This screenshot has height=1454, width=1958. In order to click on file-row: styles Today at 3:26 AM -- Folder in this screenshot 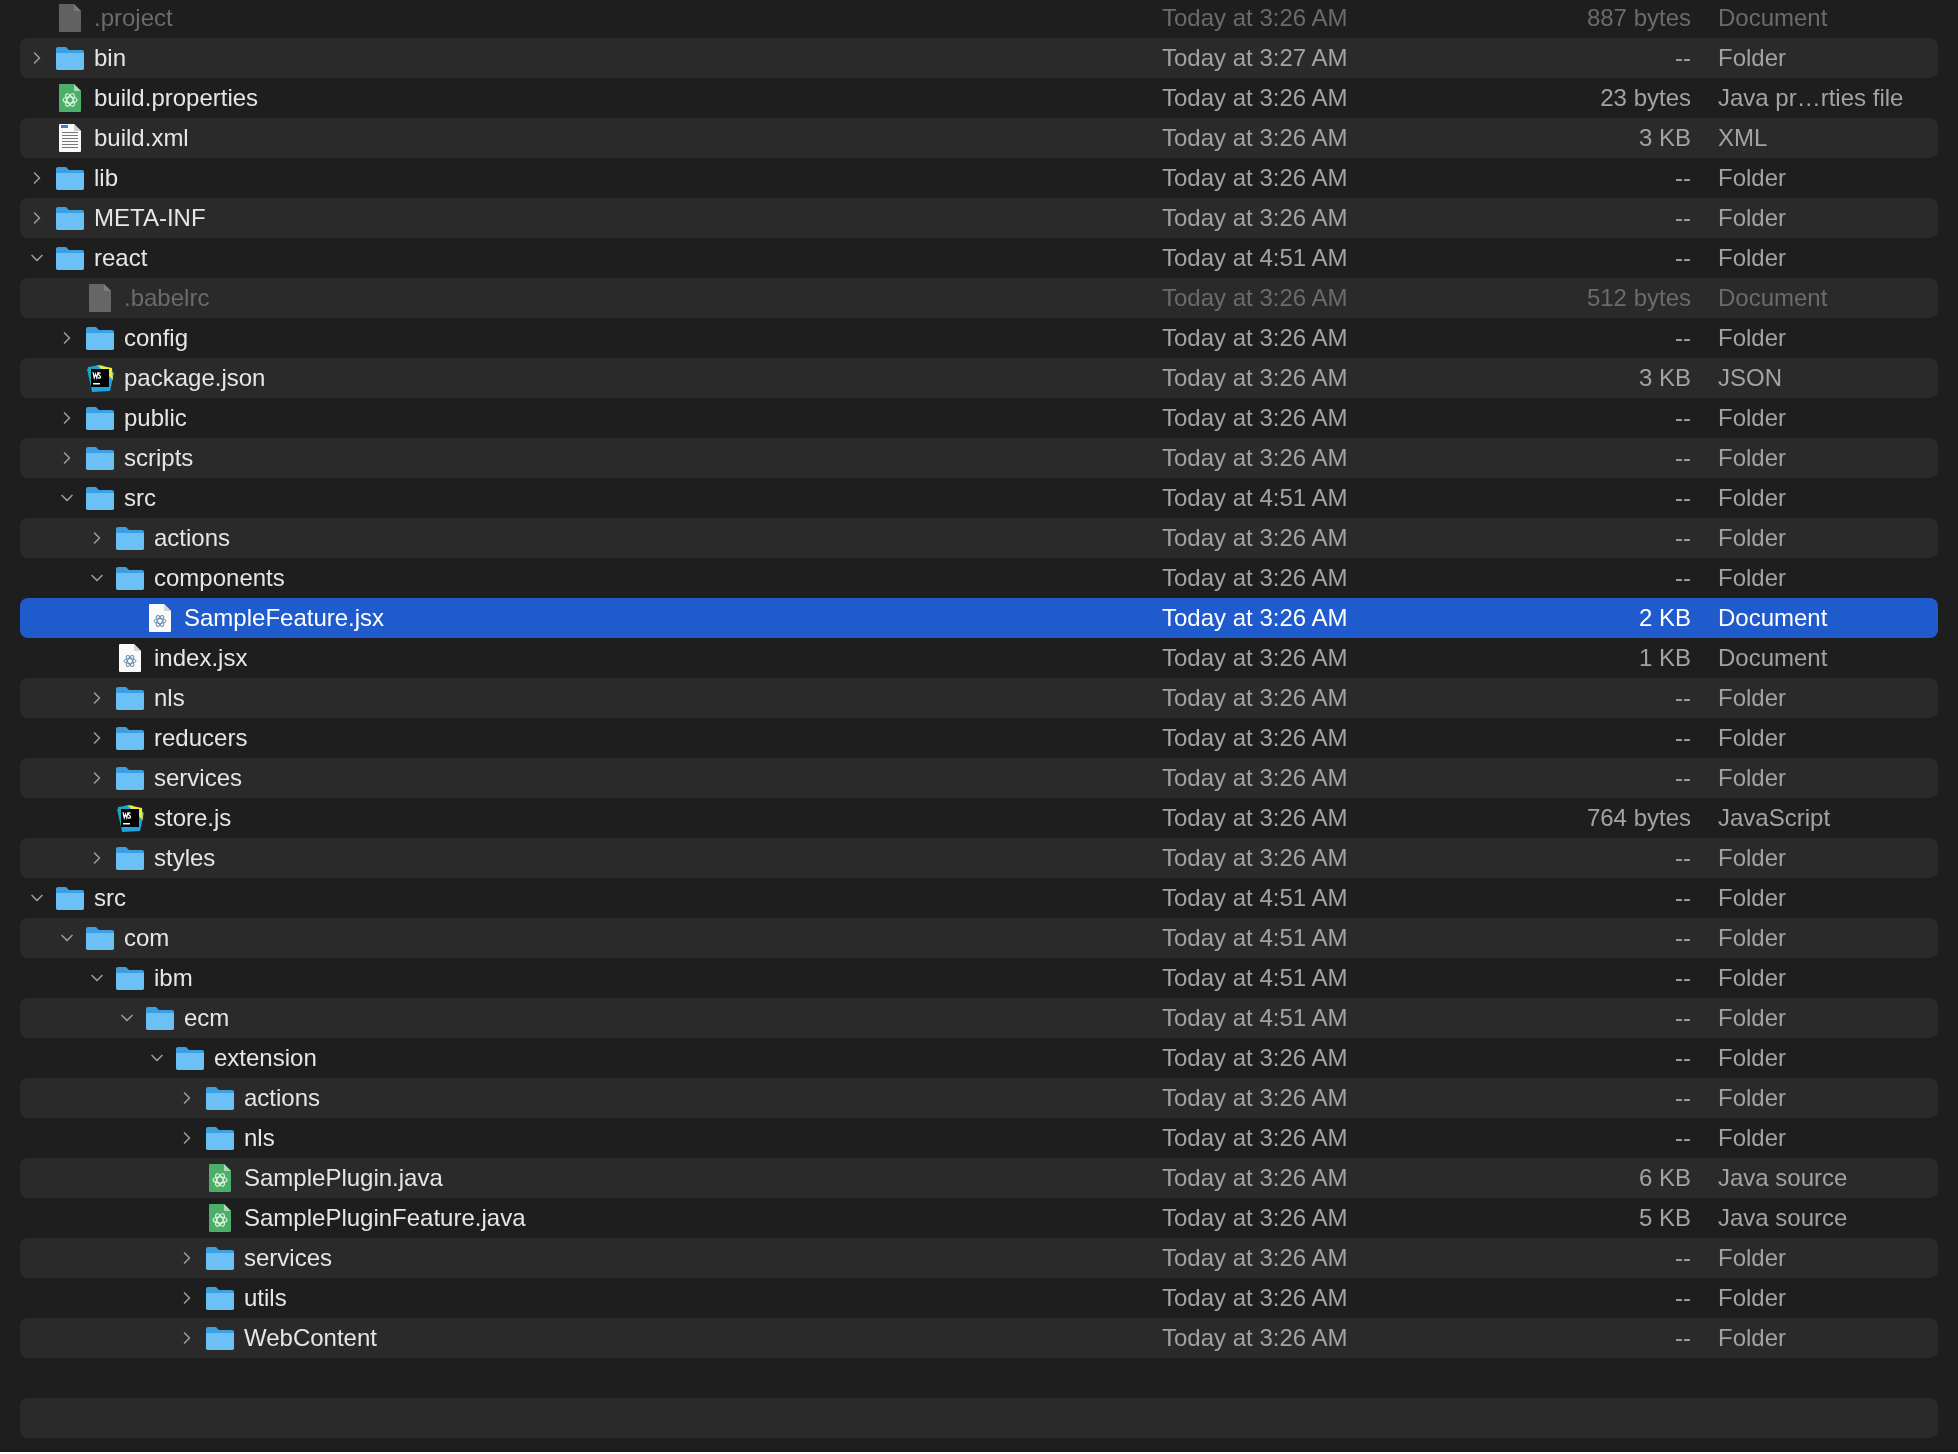, I will do `click(979, 858)`.